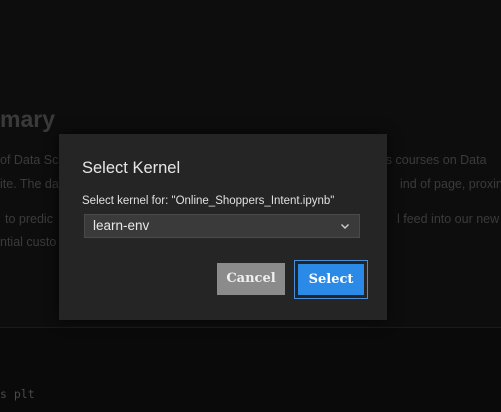 Image resolution: width=501 pixels, height=412 pixels. Describe the element at coordinates (28, 242) in the screenshot. I see `notebook-text-line: ntial custo` at that location.